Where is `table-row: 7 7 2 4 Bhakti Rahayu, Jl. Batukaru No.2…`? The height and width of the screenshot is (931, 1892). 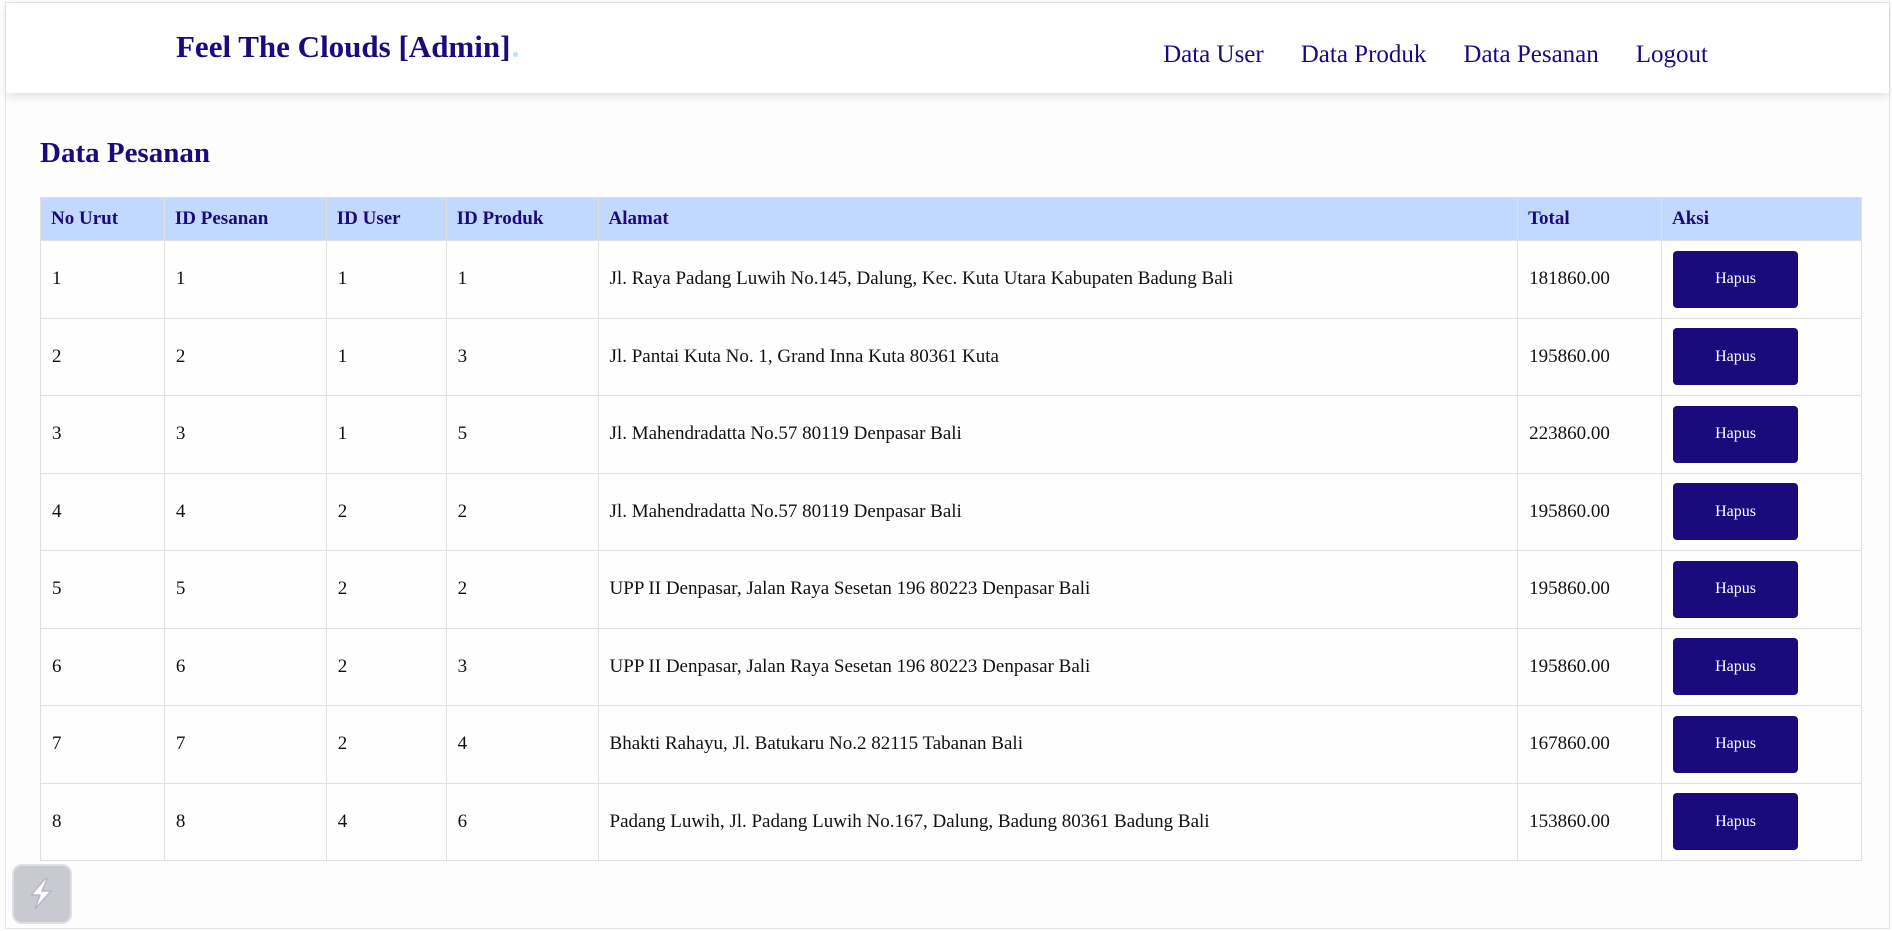 table-row: 7 7 2 4 Bhakti Rahayu, Jl. Batukaru No.2… is located at coordinates (951, 744).